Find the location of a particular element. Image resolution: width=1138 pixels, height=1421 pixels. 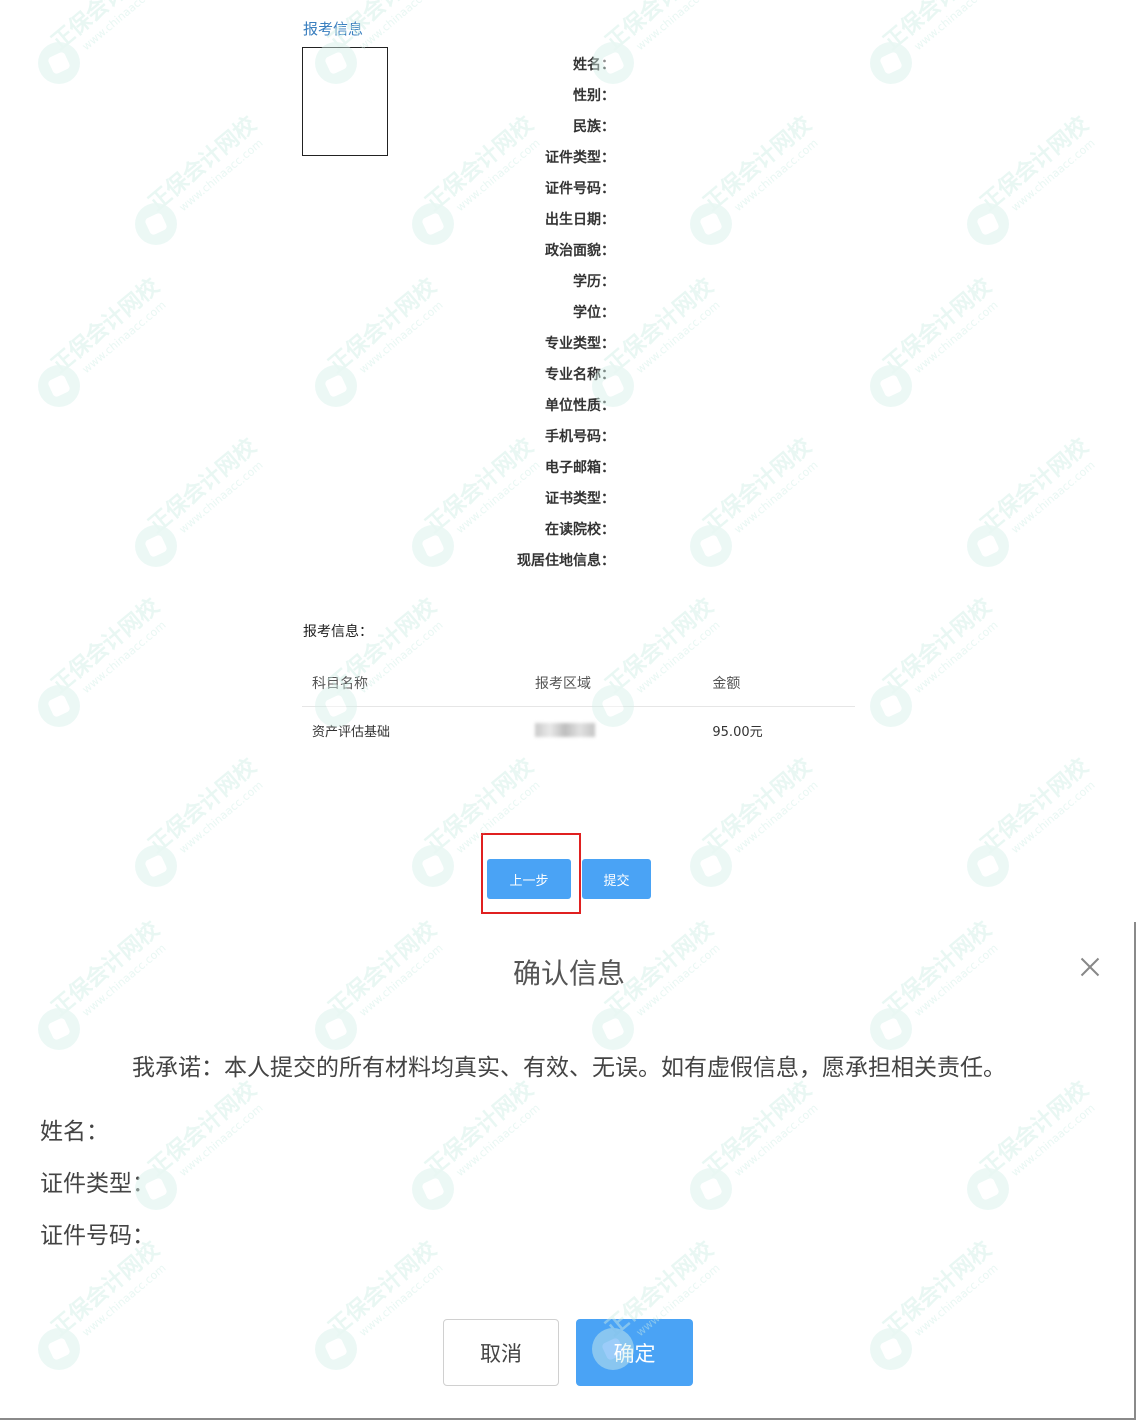

cell-amount: 95.00元 is located at coordinates (737, 732).